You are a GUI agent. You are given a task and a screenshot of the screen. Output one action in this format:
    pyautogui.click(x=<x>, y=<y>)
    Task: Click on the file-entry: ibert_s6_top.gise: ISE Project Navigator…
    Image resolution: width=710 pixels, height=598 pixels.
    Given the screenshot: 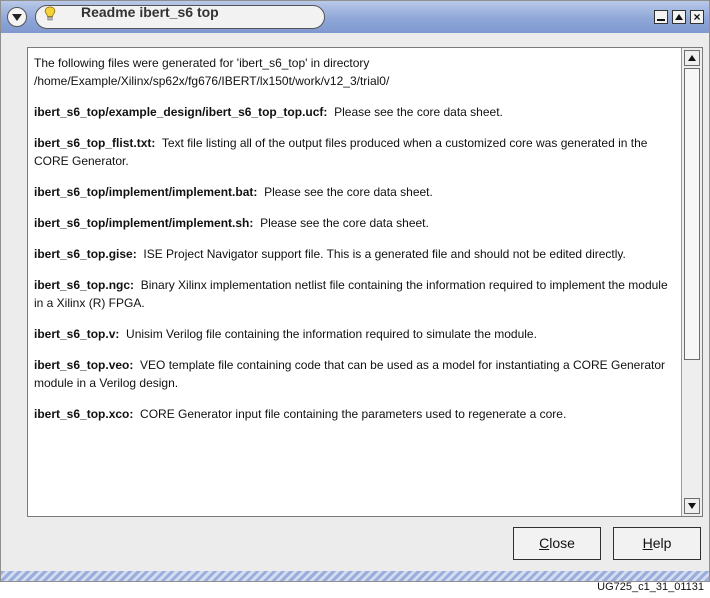 What is the action you would take?
    pyautogui.click(x=356, y=254)
    